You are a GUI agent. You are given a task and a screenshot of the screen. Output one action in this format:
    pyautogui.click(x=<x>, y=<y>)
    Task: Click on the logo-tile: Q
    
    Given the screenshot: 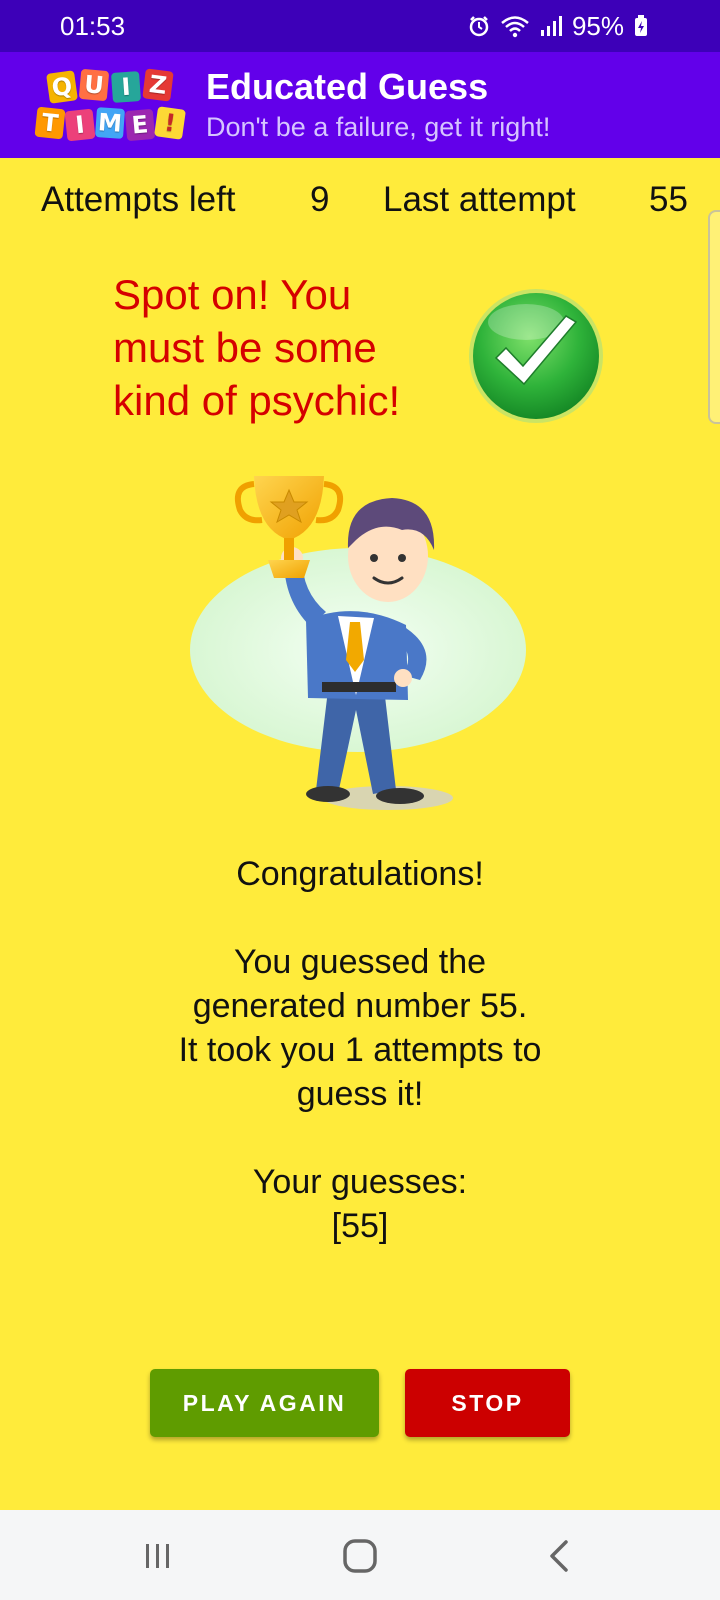 What is the action you would take?
    pyautogui.click(x=62, y=87)
    